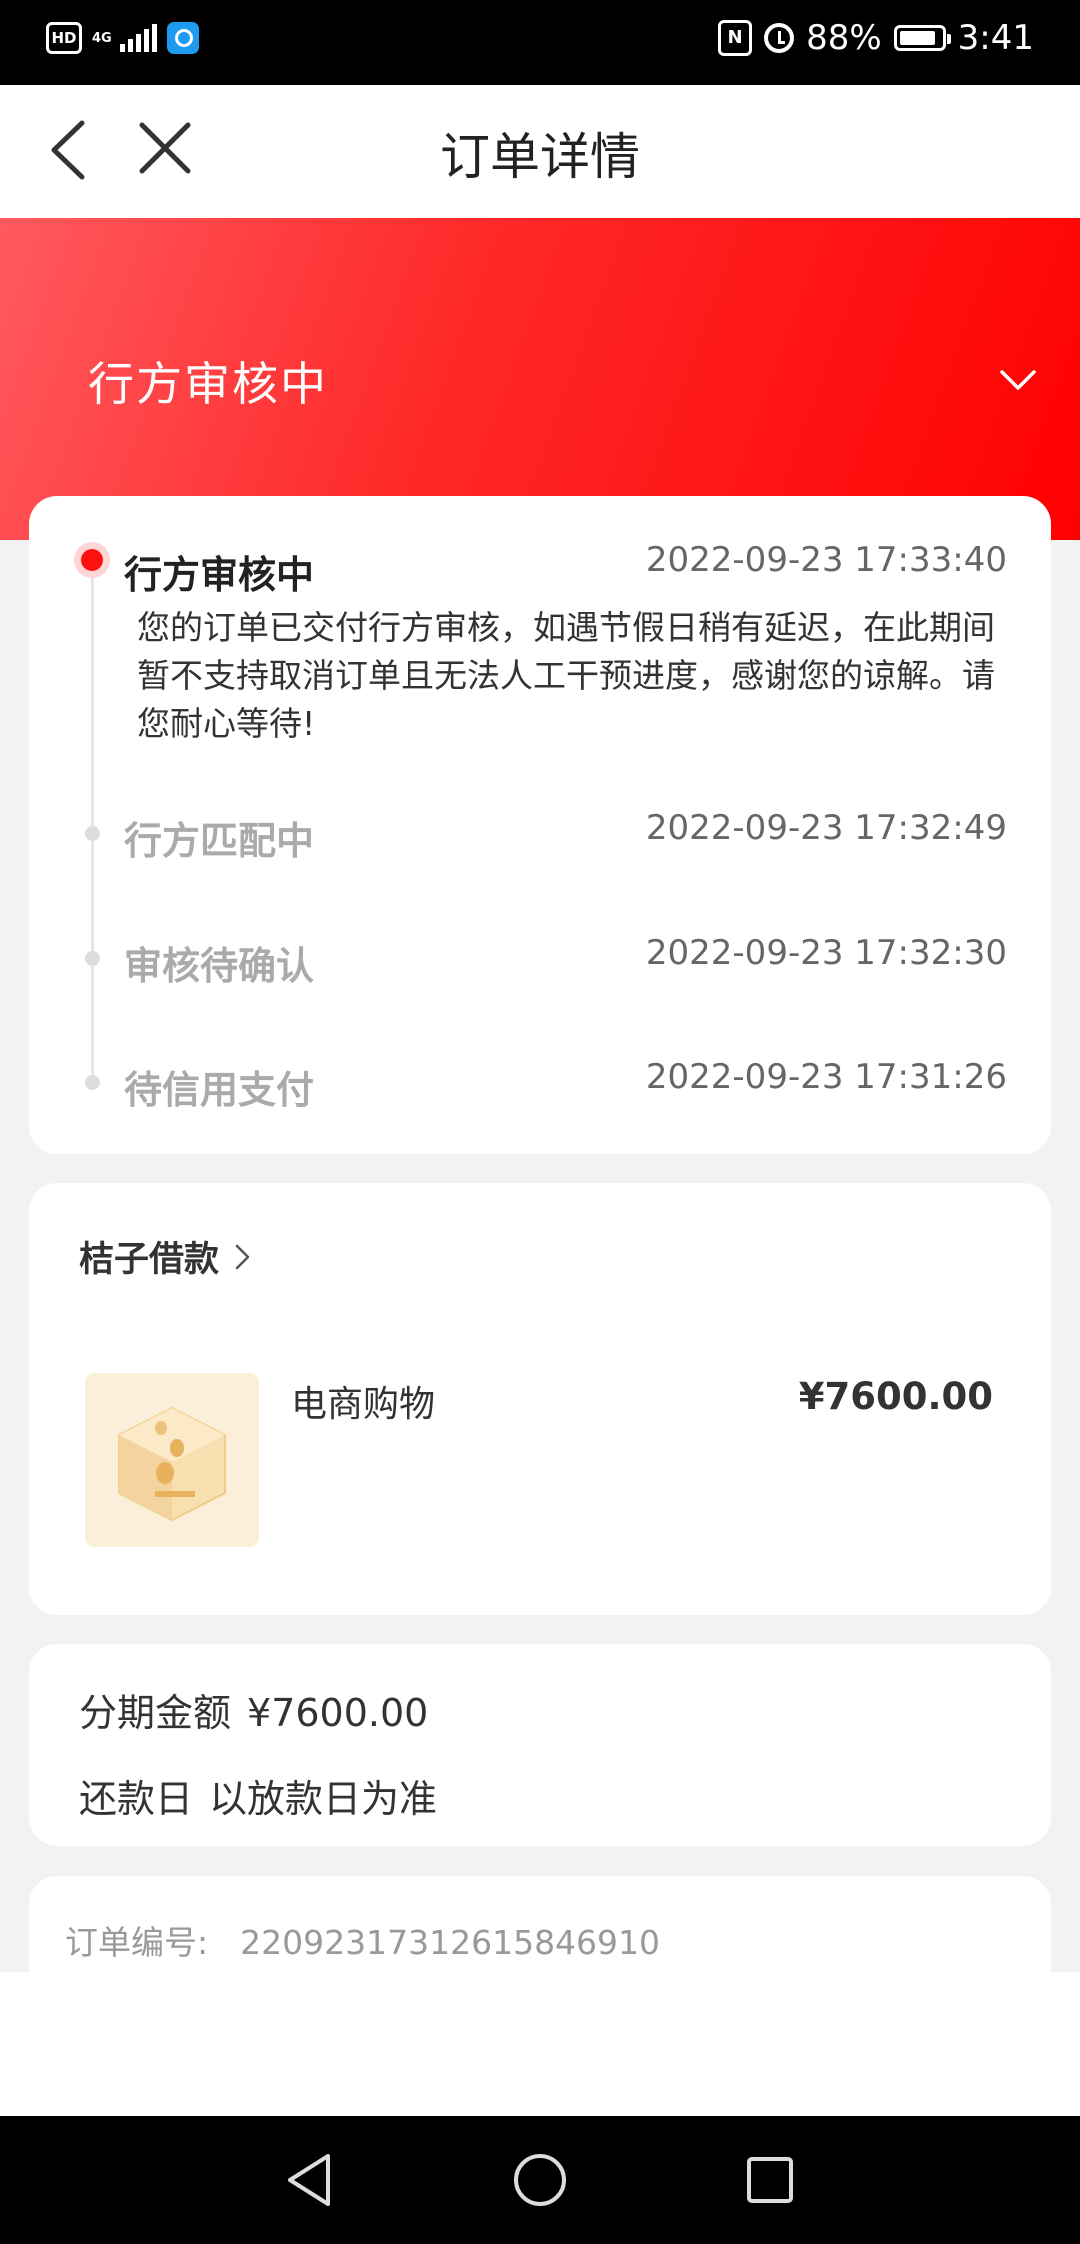  I want to click on status-right: N 88% 3:41, so click(876, 38).